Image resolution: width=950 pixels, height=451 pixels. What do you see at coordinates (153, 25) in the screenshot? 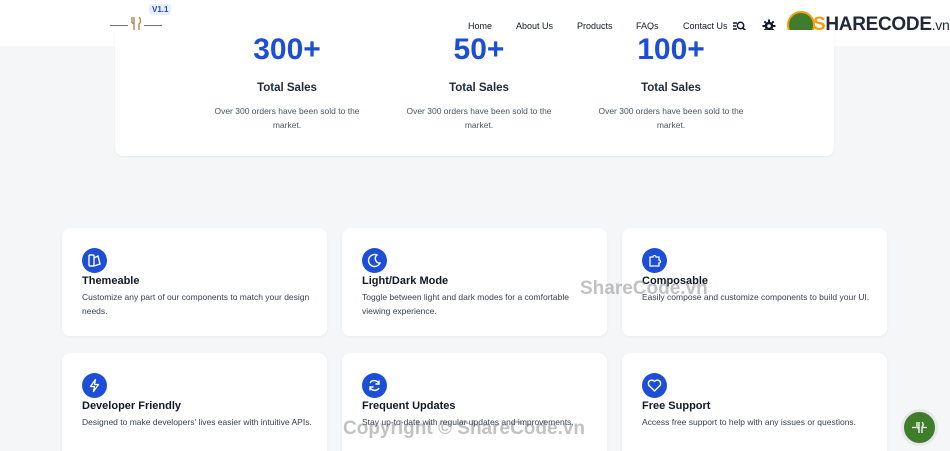
I see `logo-right-line` at bounding box center [153, 25].